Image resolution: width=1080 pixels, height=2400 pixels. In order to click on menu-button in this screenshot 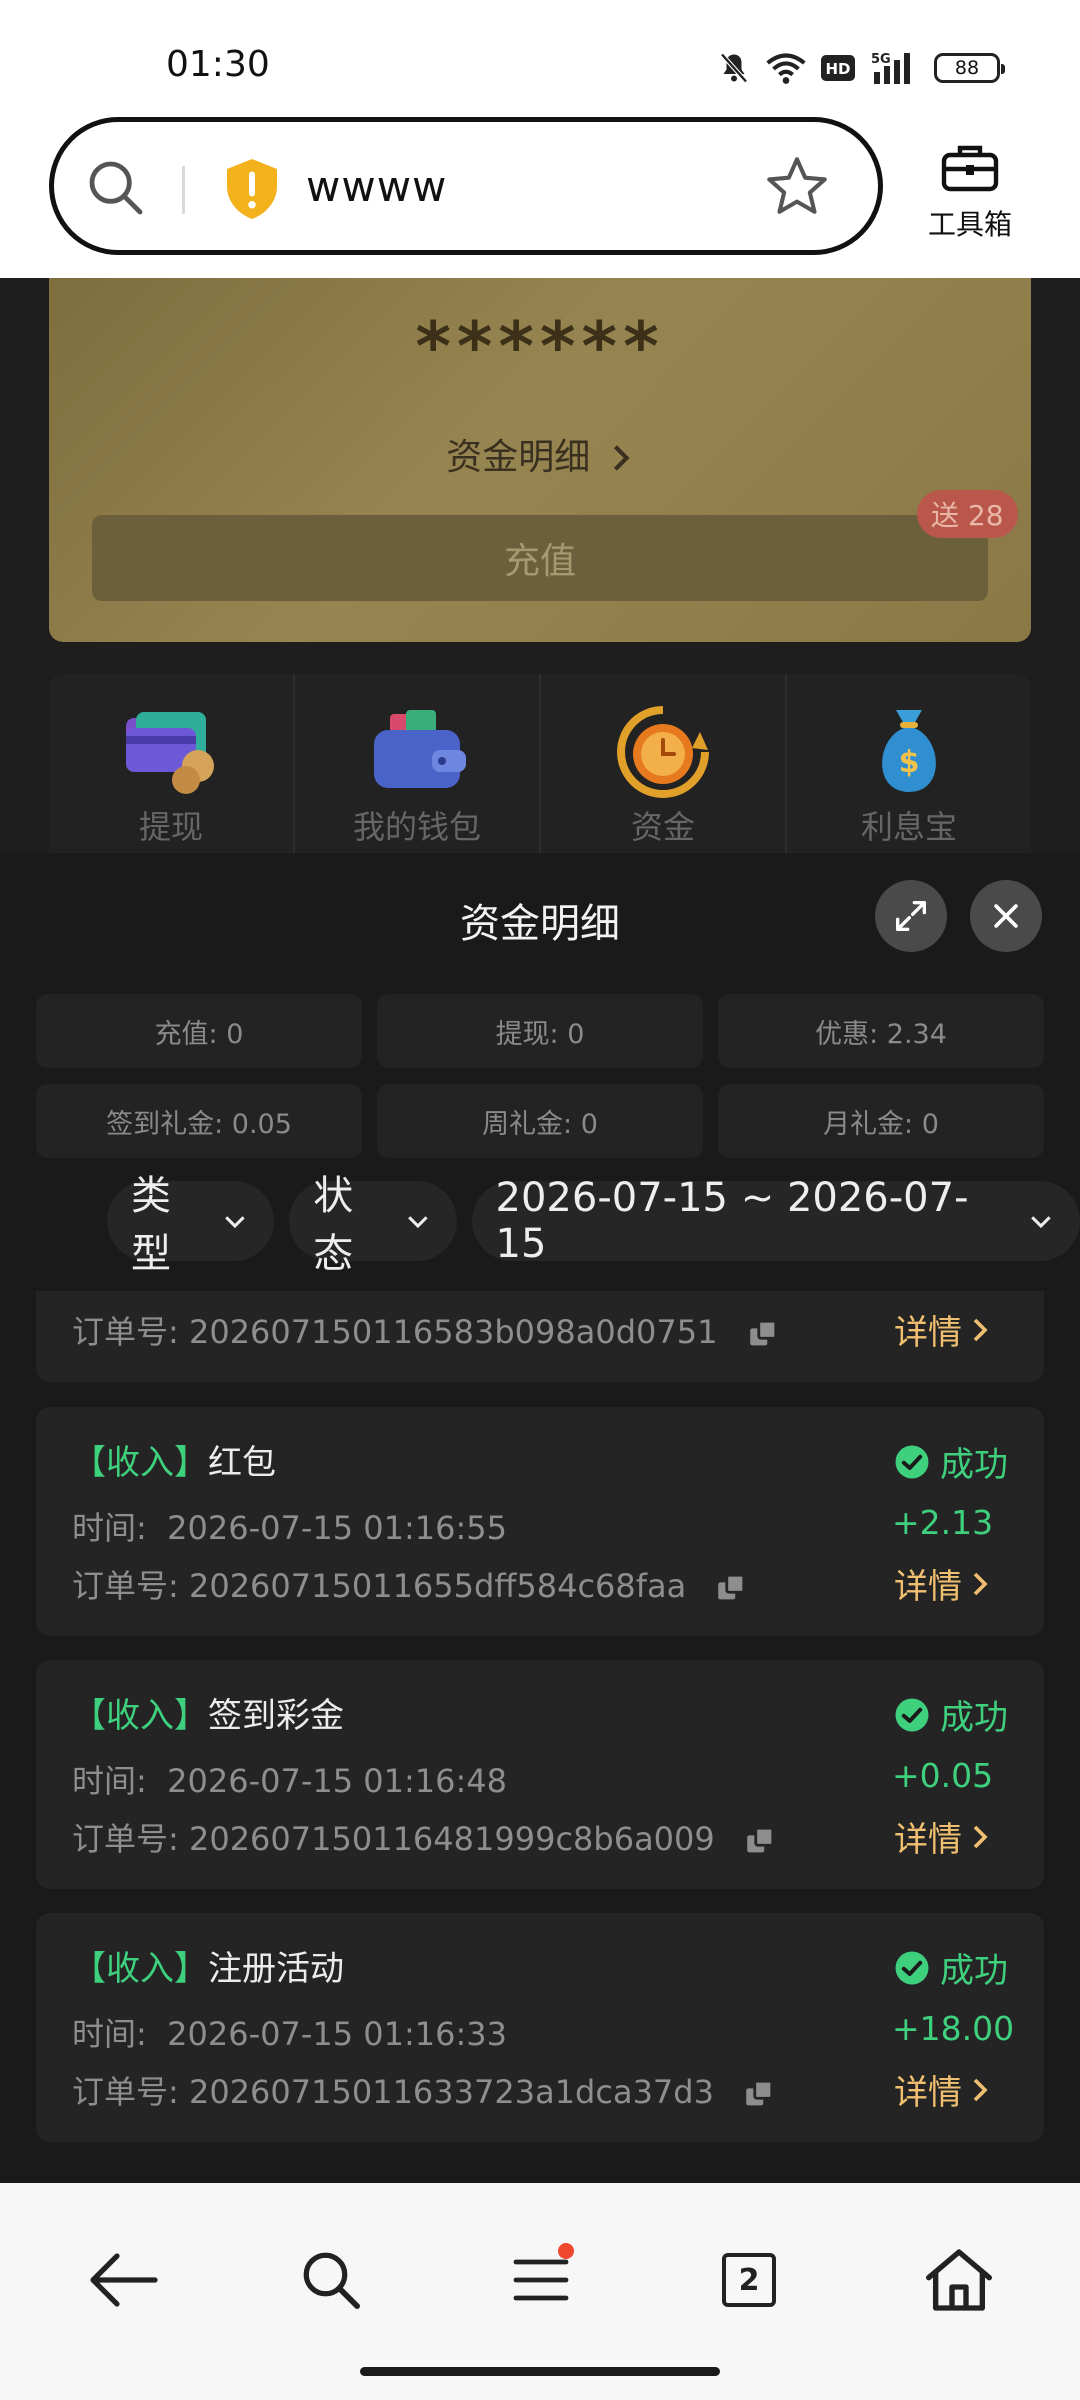, I will do `click(541, 2280)`.